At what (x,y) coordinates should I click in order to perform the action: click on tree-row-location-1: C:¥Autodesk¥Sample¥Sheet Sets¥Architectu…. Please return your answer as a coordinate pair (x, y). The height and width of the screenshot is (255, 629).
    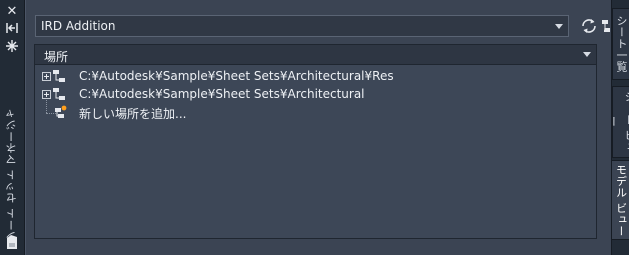
    Looking at the image, I should click on (315, 76).